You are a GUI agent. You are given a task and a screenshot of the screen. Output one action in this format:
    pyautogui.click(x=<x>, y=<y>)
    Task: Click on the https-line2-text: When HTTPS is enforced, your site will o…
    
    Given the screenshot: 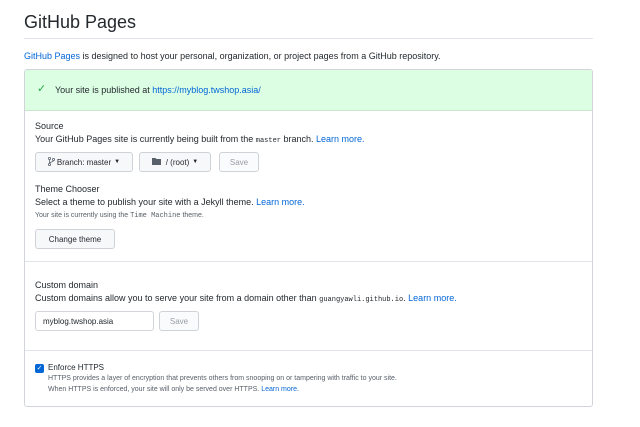 What is the action you would take?
    pyautogui.click(x=155, y=389)
    